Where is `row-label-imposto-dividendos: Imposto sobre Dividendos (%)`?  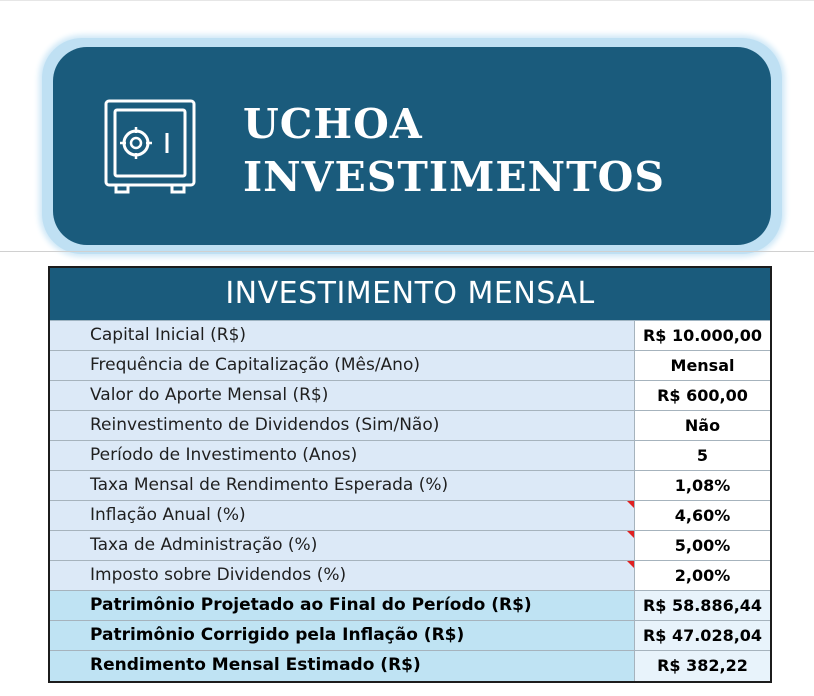 row-label-imposto-dividendos: Imposto sobre Dividendos (%) is located at coordinates (342, 575).